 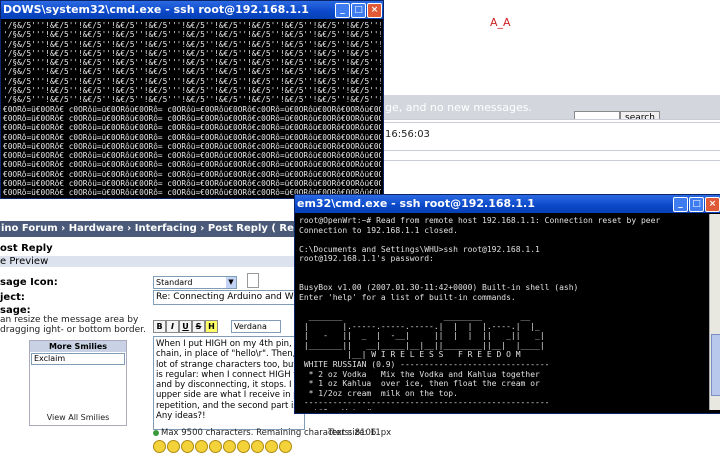 I want to click on page-annotation-label: A_A, so click(x=500, y=22).